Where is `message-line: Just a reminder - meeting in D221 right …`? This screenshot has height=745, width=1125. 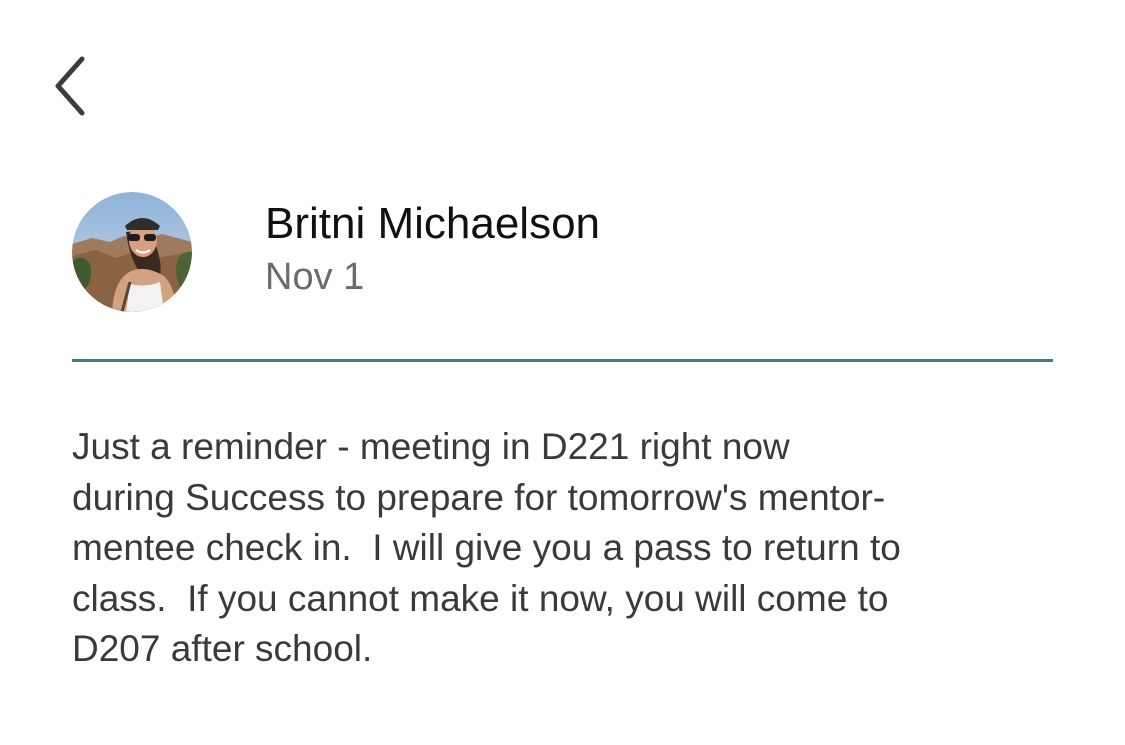 message-line: Just a reminder - meeting in D221 right … is located at coordinates (431, 446).